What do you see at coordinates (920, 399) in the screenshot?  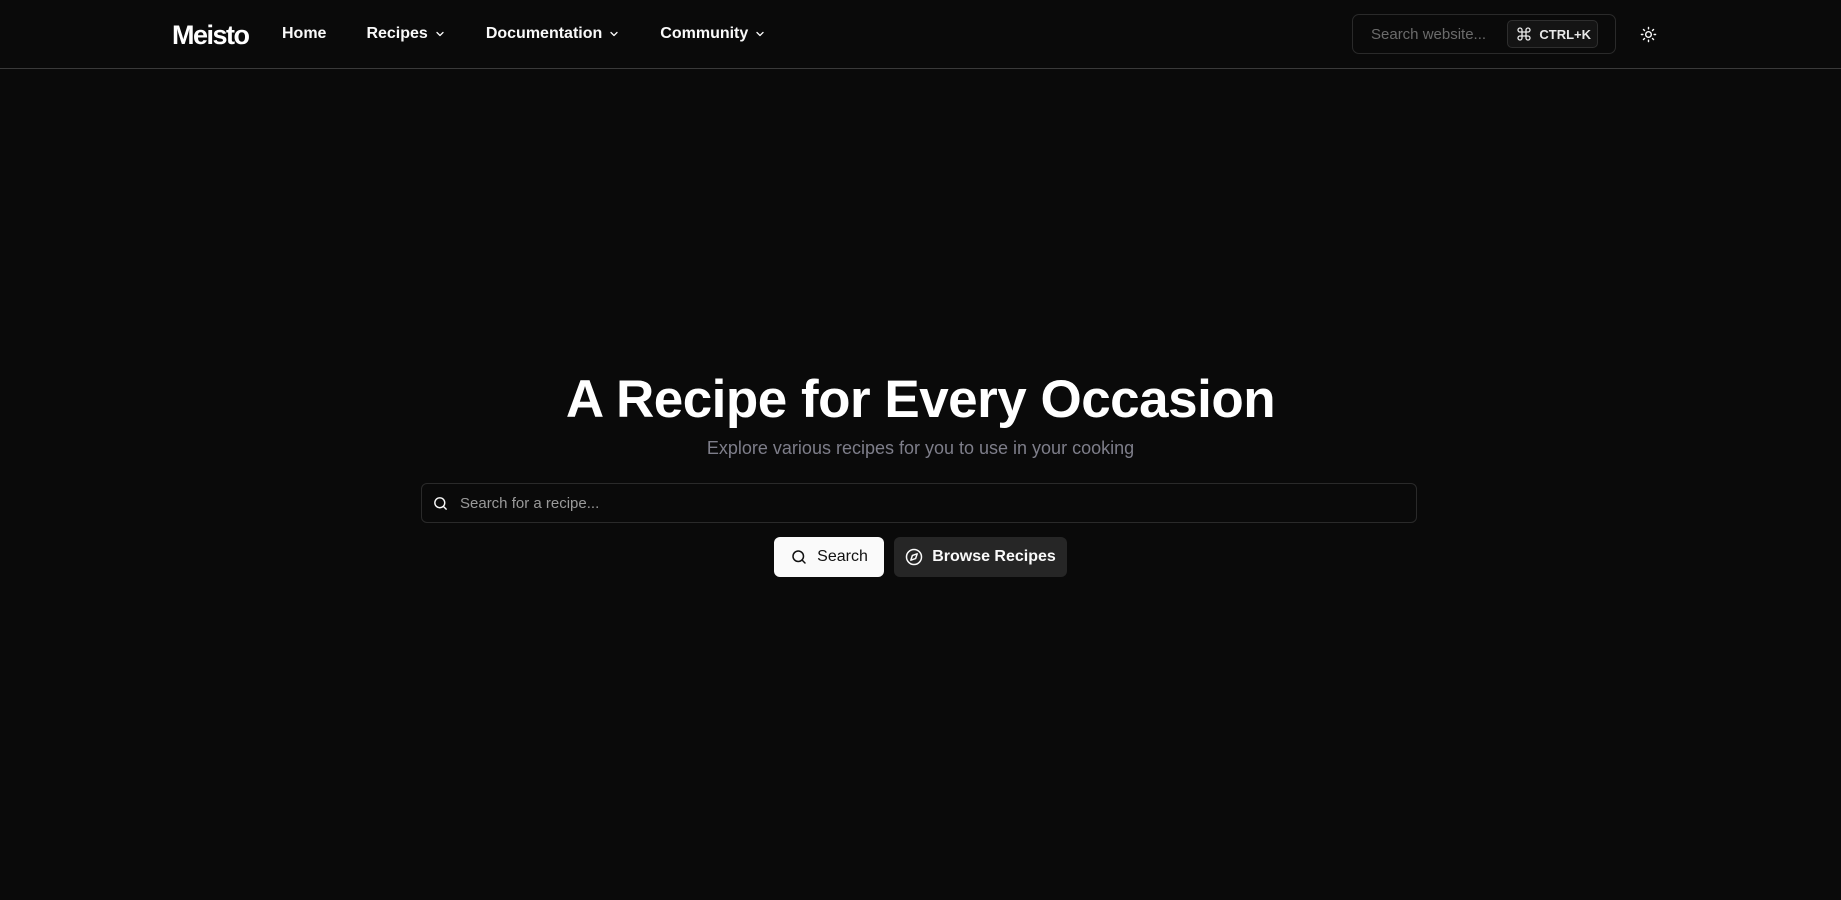 I see `hero-title: A Recipe for Every Occasion` at bounding box center [920, 399].